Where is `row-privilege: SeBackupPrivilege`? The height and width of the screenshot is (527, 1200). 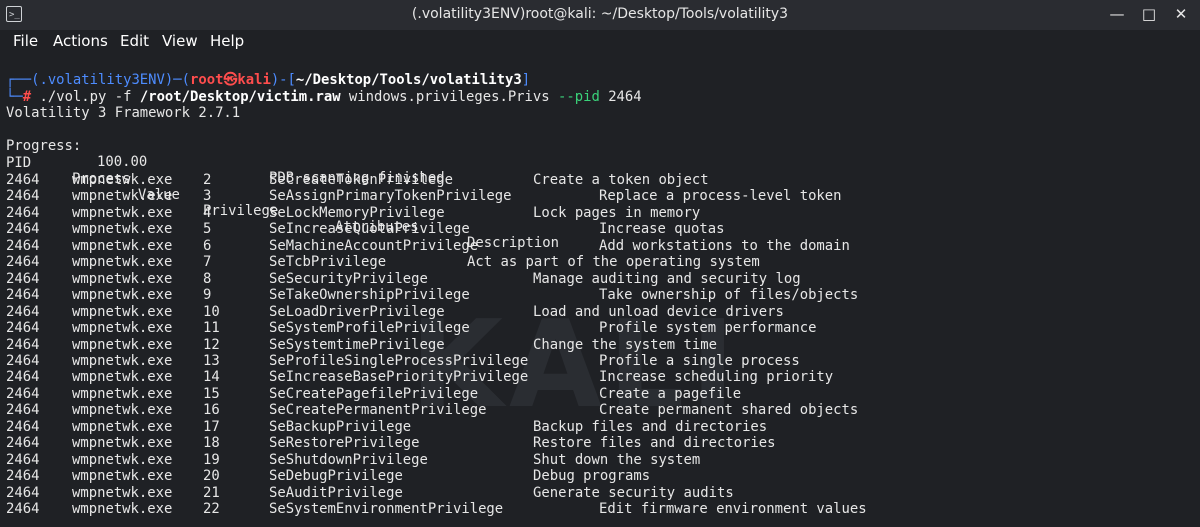
row-privilege: SeBackupPrivilege is located at coordinates (340, 426).